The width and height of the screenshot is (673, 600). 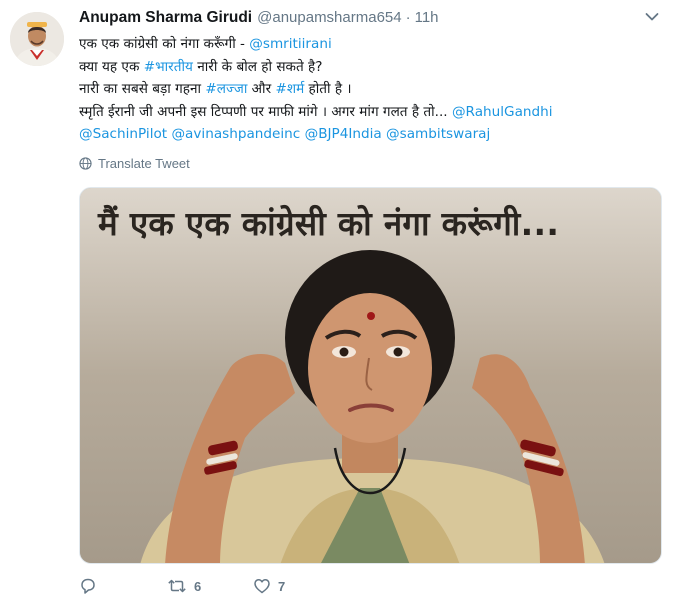 I want to click on user-avatar, so click(x=37, y=39).